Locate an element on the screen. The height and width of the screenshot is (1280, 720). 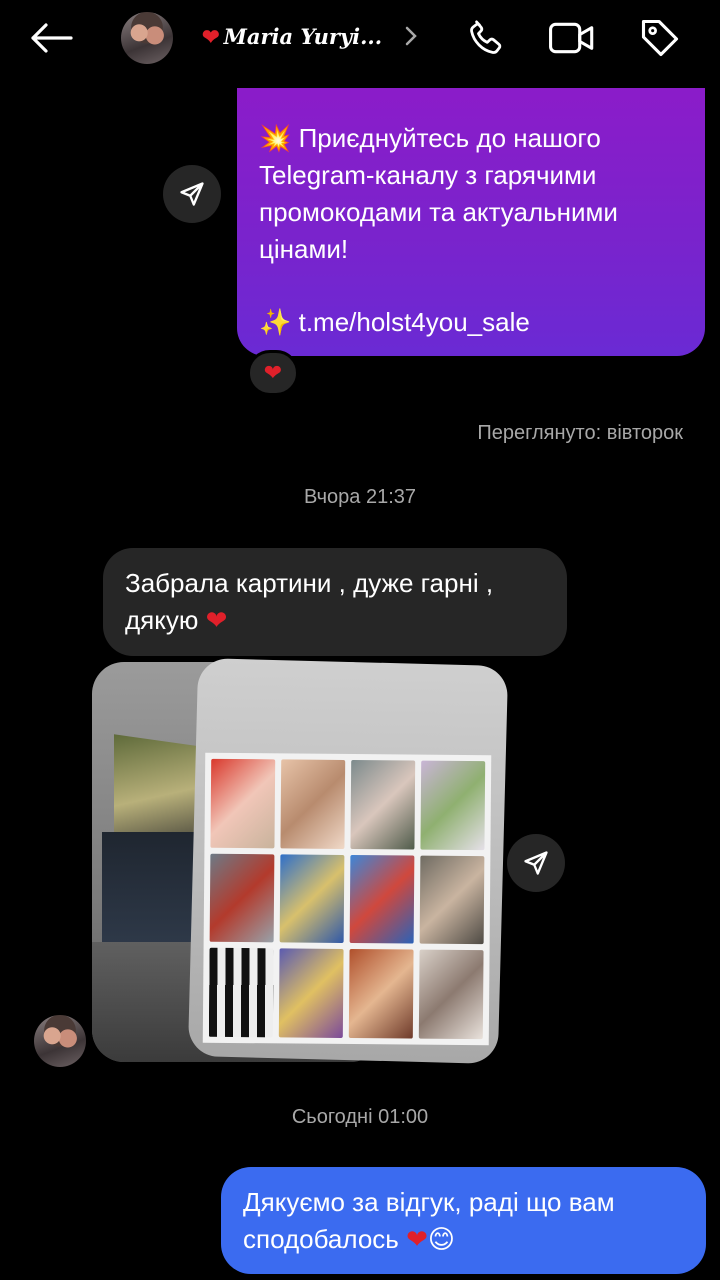
promo-line: цінами! is located at coordinates (304, 249).